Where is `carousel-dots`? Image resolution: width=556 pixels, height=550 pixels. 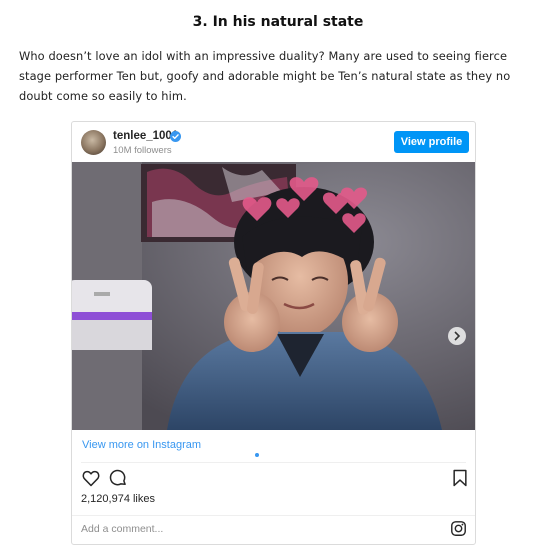
carousel-dots is located at coordinates (271, 455).